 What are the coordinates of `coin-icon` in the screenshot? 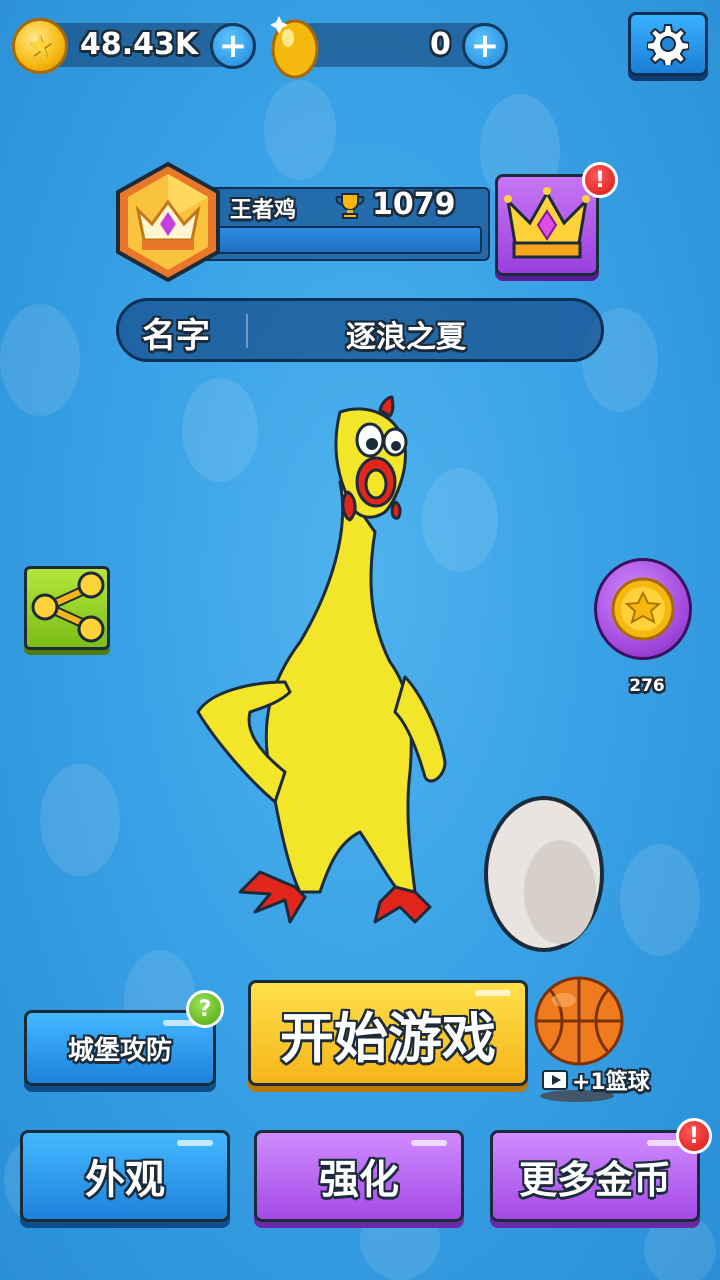 It's located at (643, 609).